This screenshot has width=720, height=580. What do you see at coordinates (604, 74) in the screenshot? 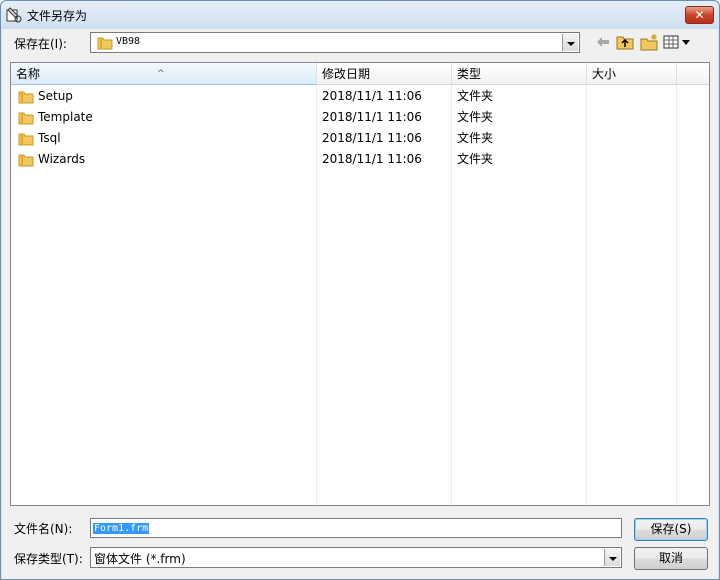
I see `column-size-label: 大小` at bounding box center [604, 74].